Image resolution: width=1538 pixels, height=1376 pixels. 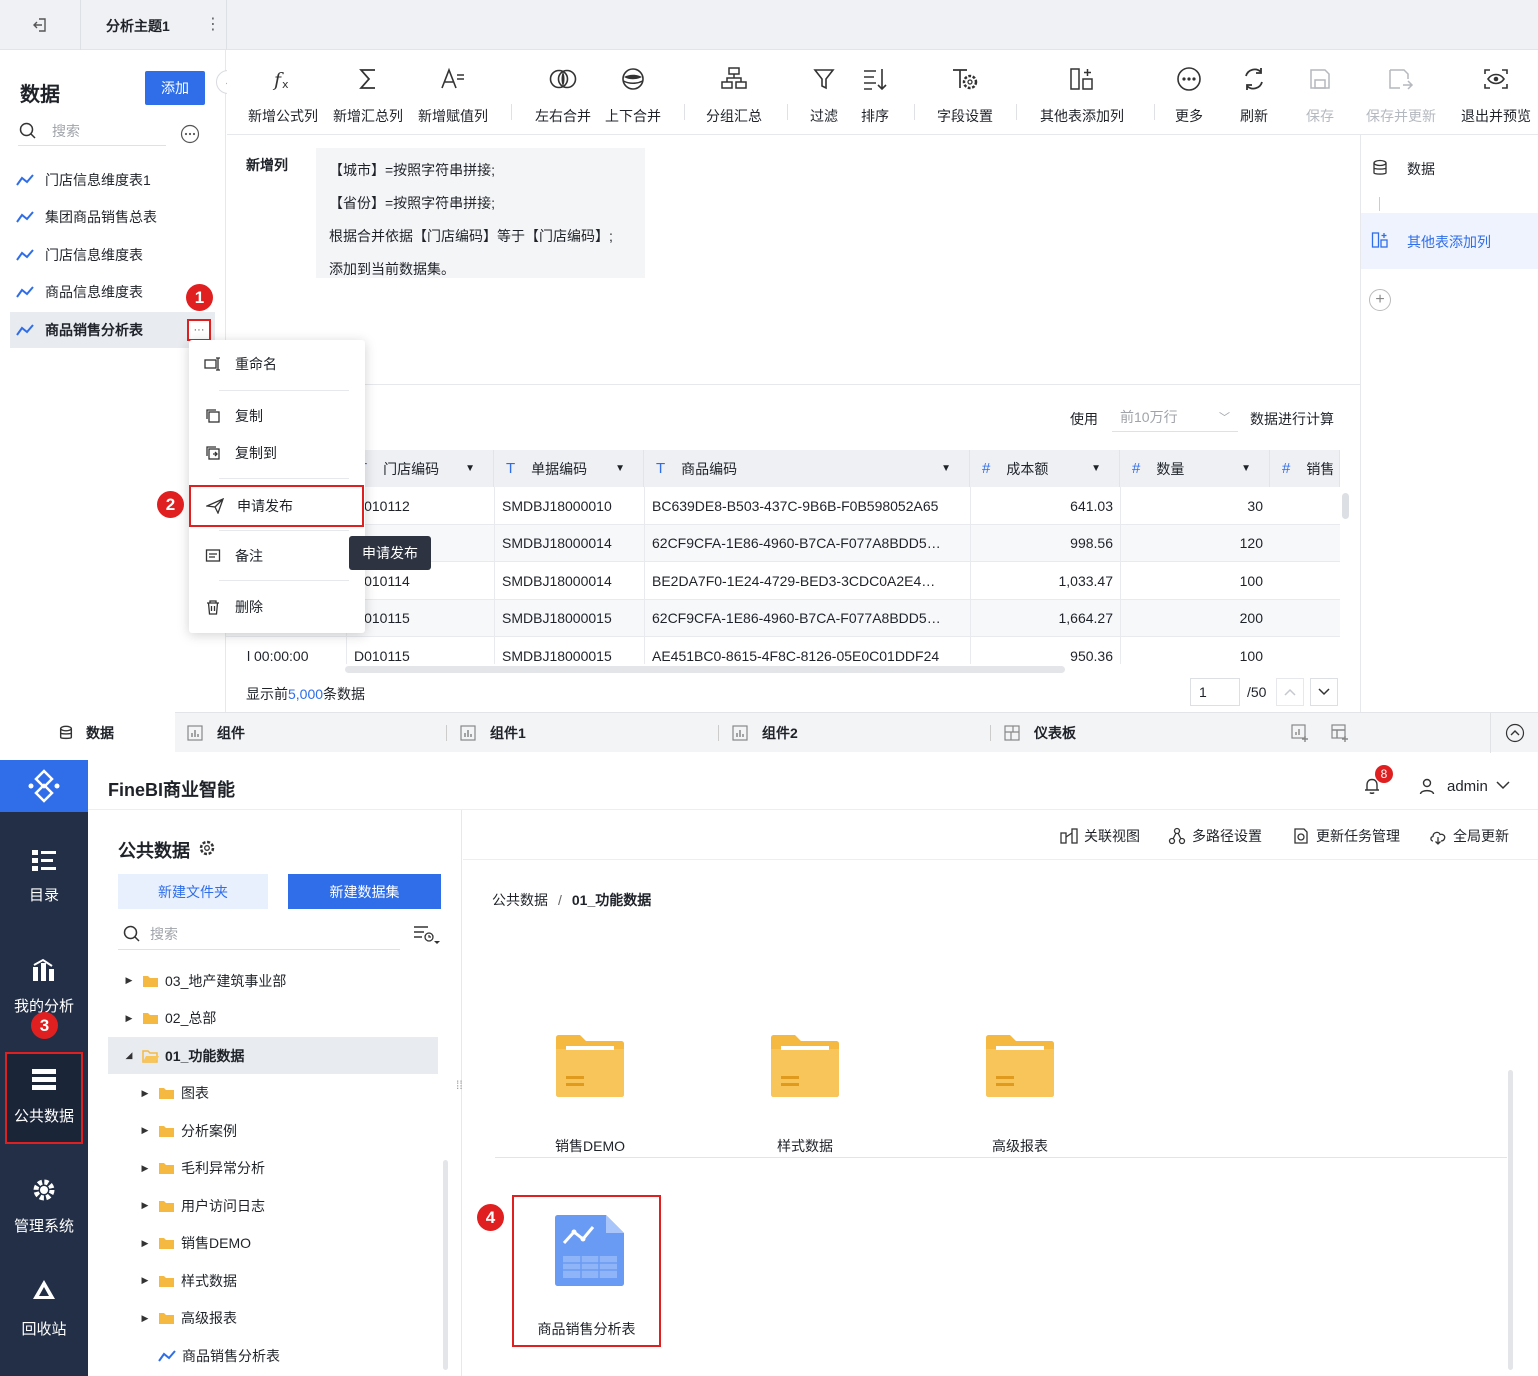 I want to click on panel-more-icon, so click(x=190, y=134).